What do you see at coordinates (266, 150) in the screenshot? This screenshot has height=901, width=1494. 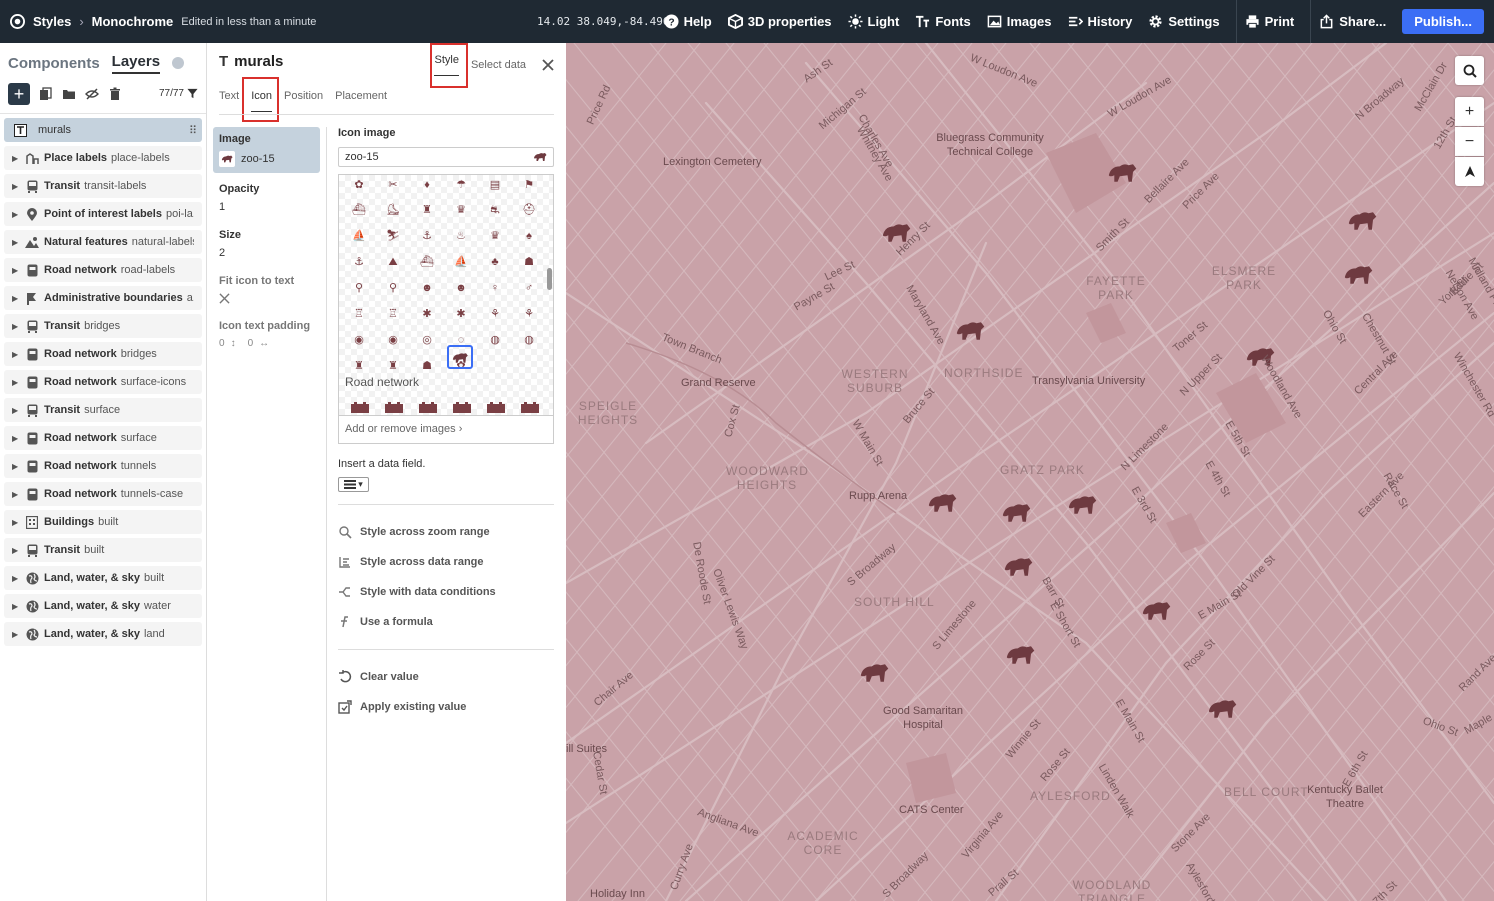 I see `property-image: Image zoo-15` at bounding box center [266, 150].